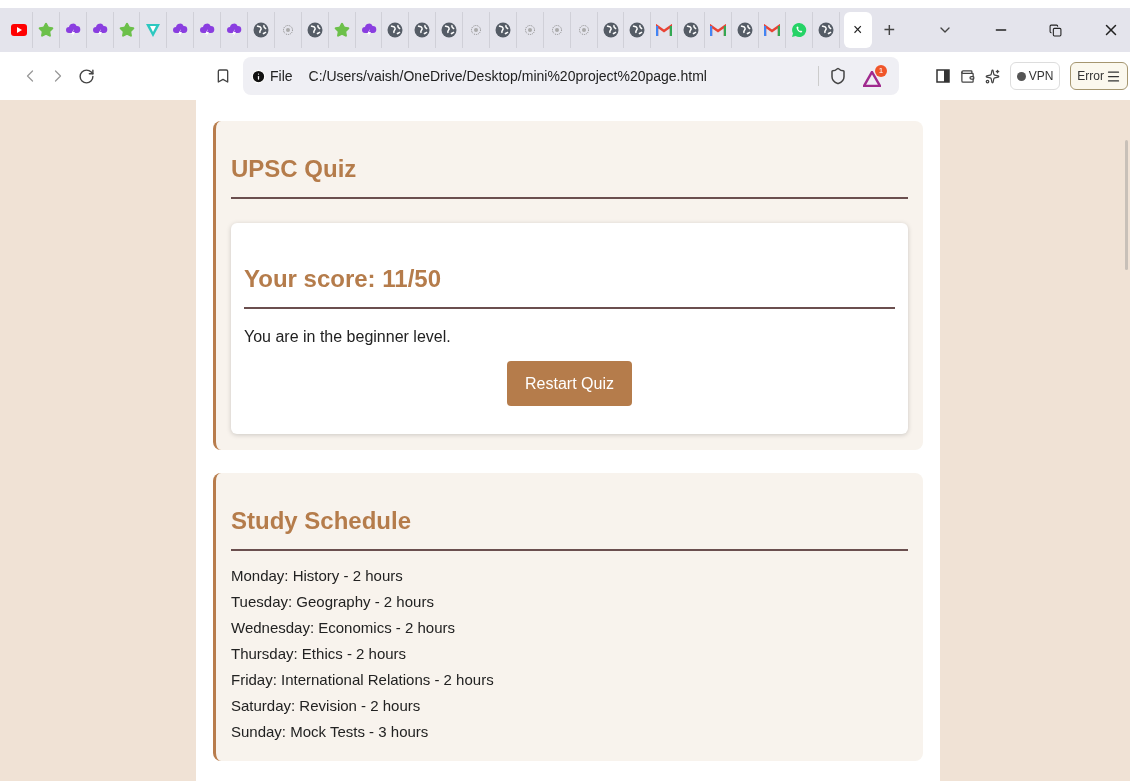  Describe the element at coordinates (294, 169) in the screenshot. I see `section-heading: UPSC Quiz` at that location.